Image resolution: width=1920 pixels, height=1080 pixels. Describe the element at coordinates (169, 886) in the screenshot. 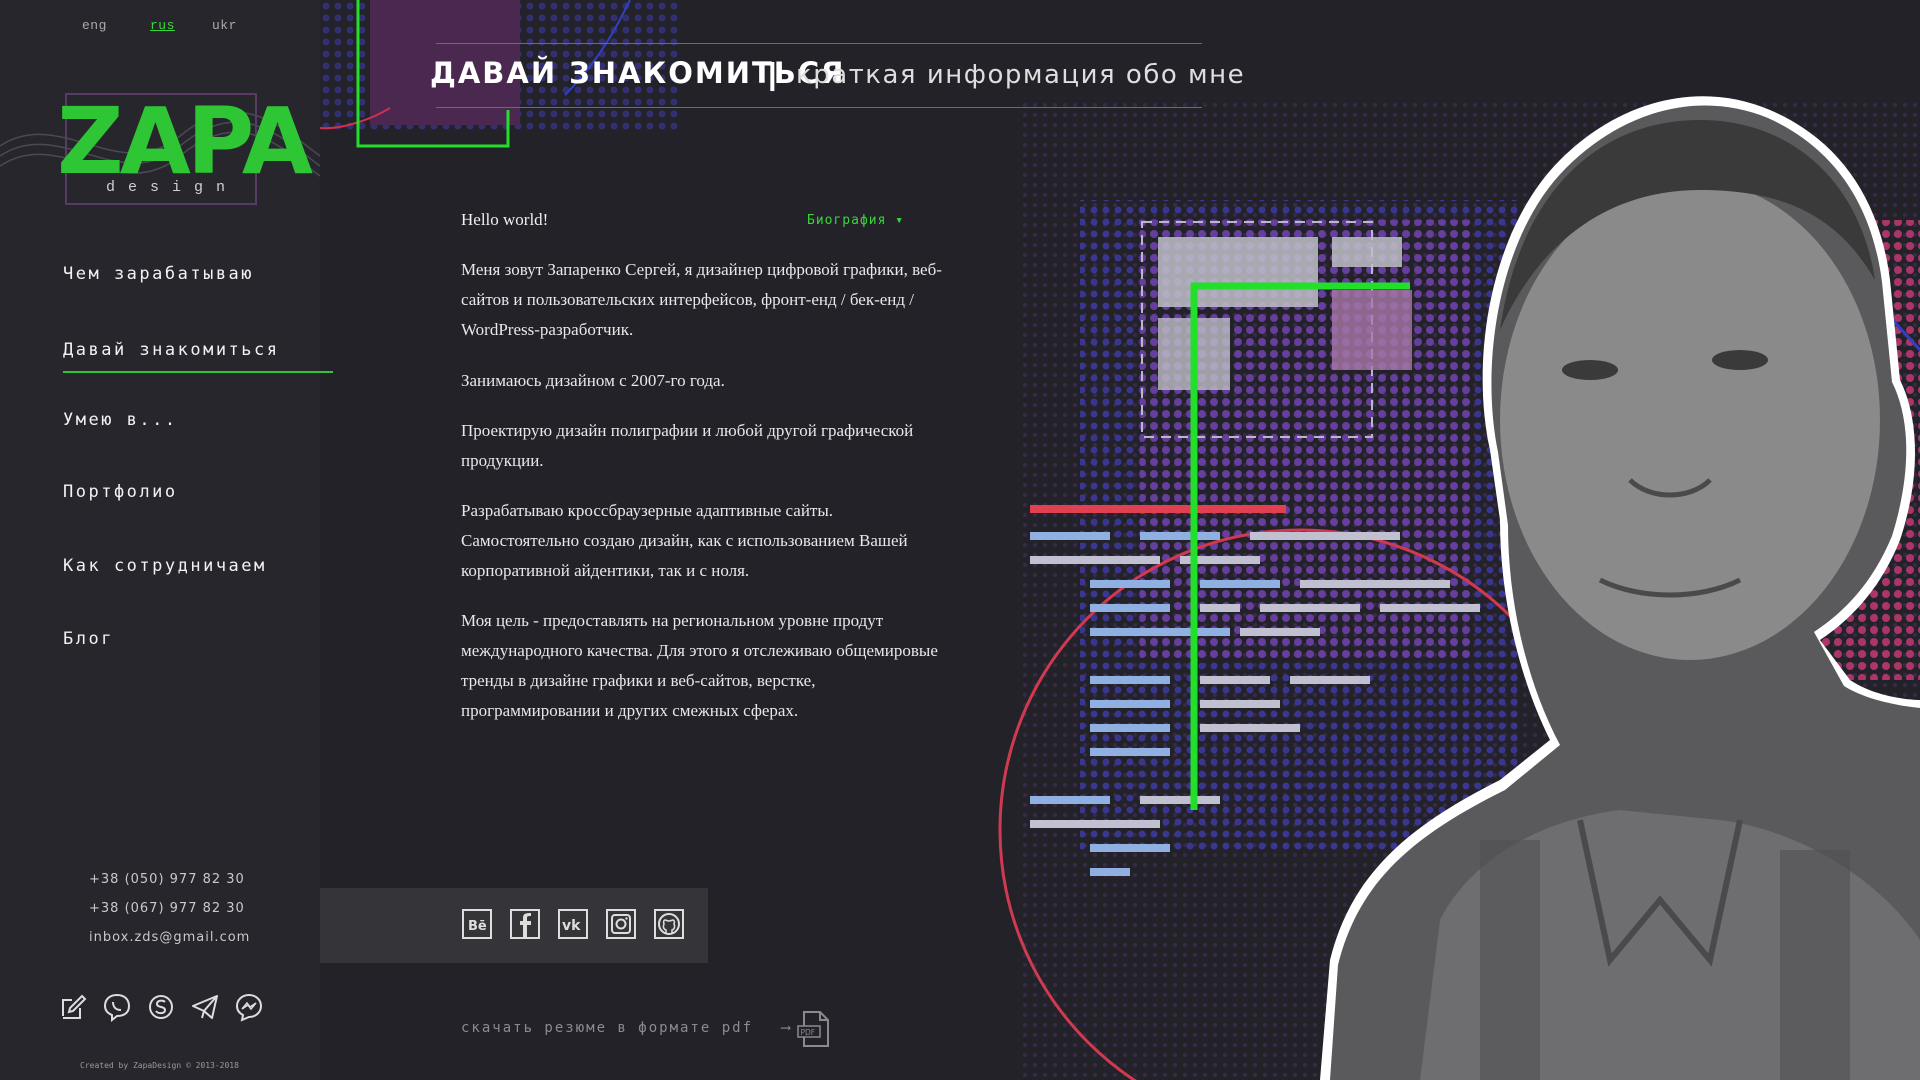

I see `phone-1: +38 (050) 977 82 30` at that location.